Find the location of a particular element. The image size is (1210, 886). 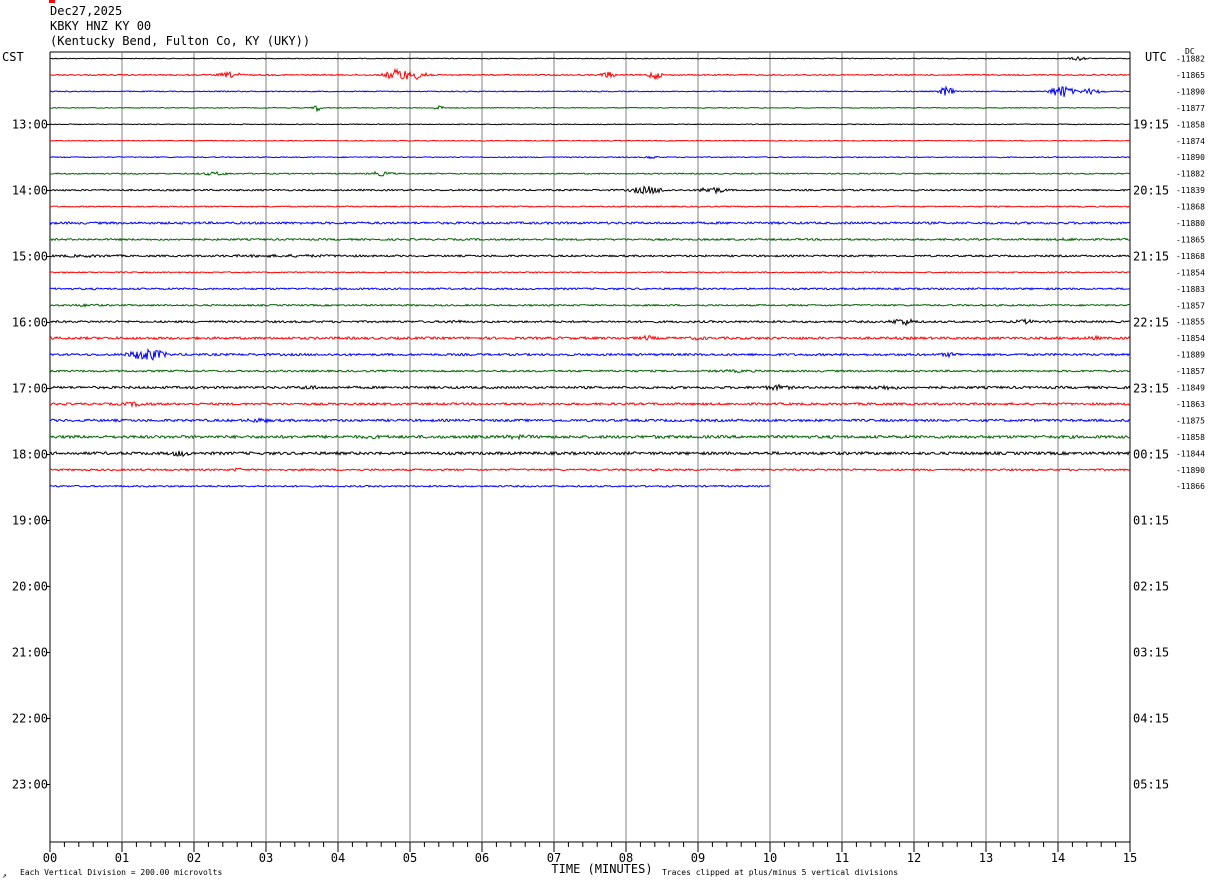

left-hour-label: 16:00 is located at coordinates (30, 323).